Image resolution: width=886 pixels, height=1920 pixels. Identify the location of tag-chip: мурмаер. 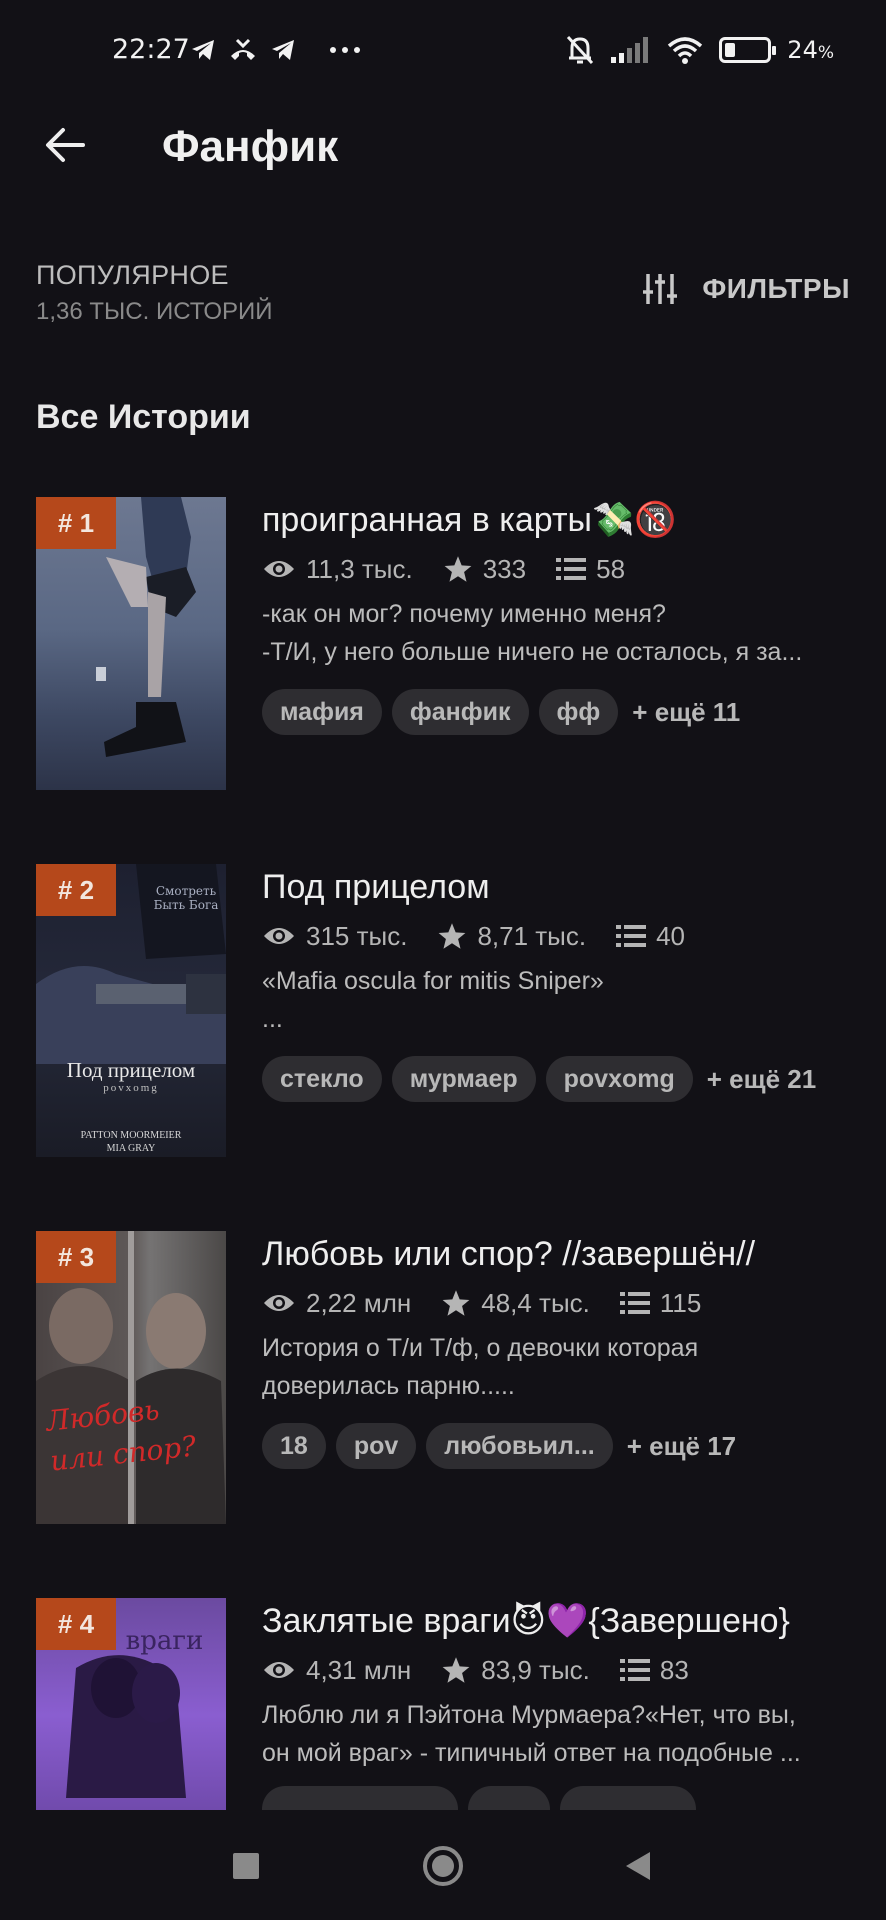
(463, 1079).